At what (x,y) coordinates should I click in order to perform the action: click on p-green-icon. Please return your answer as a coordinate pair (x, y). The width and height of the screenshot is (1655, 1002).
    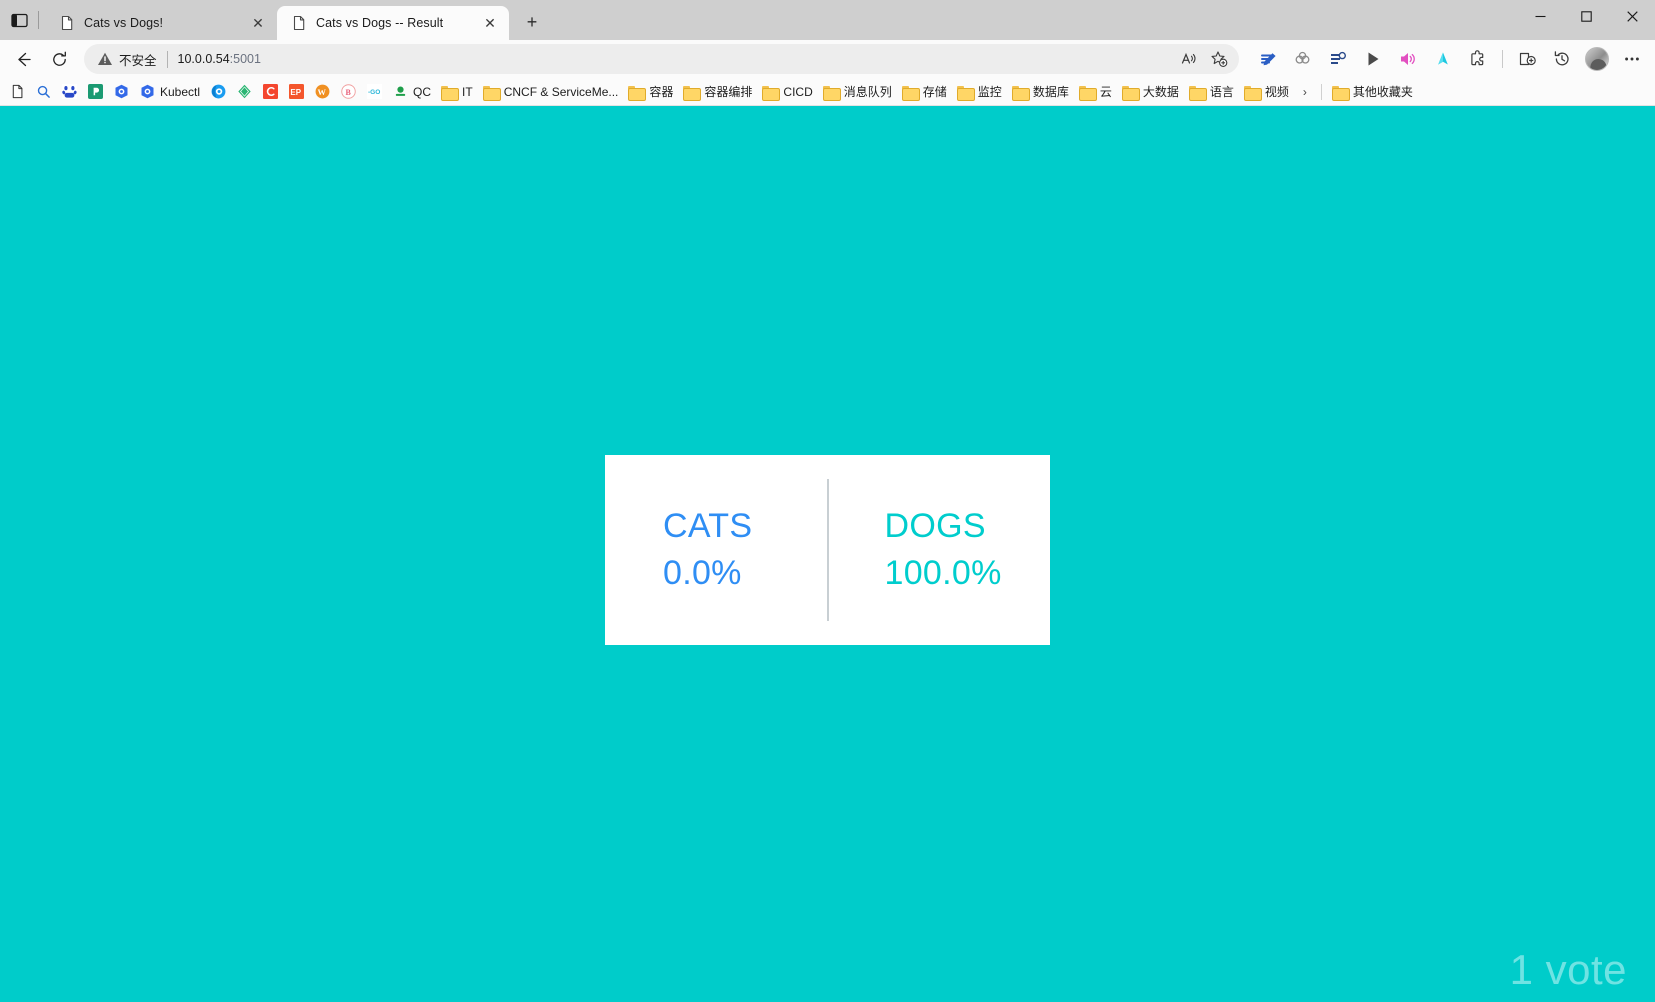
    Looking at the image, I should click on (95, 92).